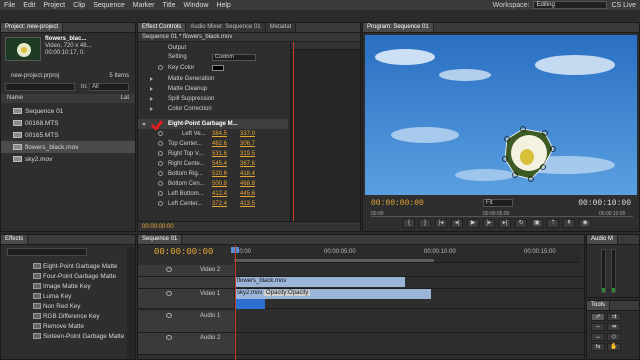 The image size is (640, 360). Describe the element at coordinates (293, 132) in the screenshot. I see `effect-controls-playhead` at that location.